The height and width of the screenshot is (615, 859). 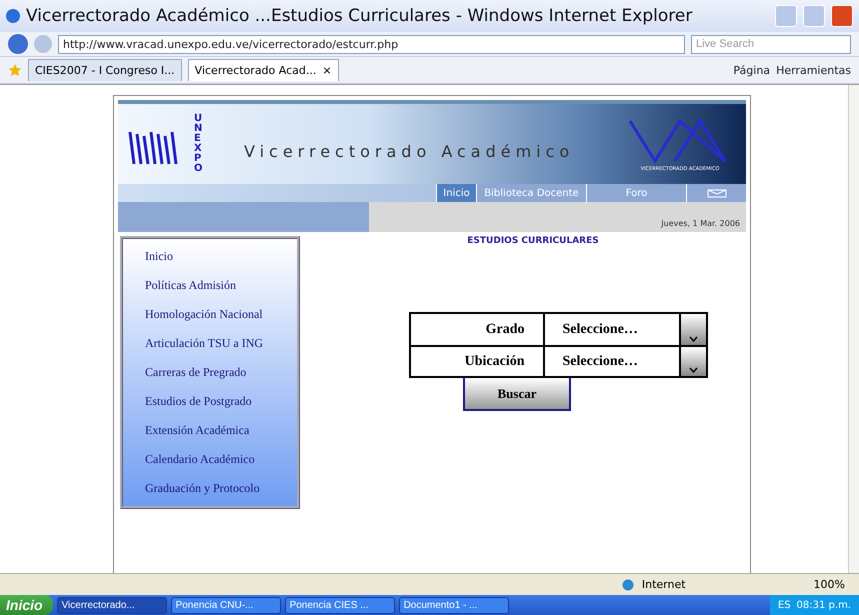 I want to click on sidebar-link: Estudios de Postgrado, so click(x=221, y=401).